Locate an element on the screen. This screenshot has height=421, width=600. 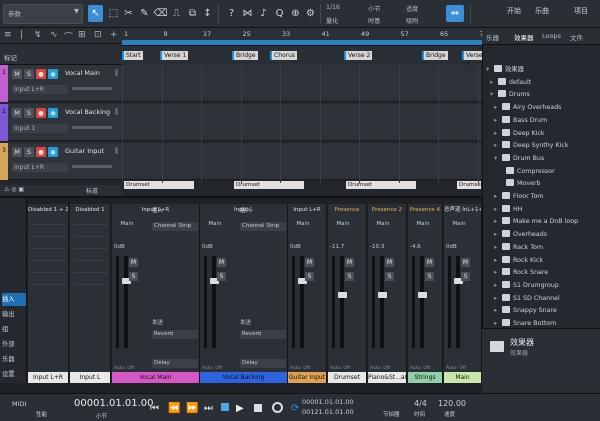
channel-name: Main is located at coordinates (463, 377).